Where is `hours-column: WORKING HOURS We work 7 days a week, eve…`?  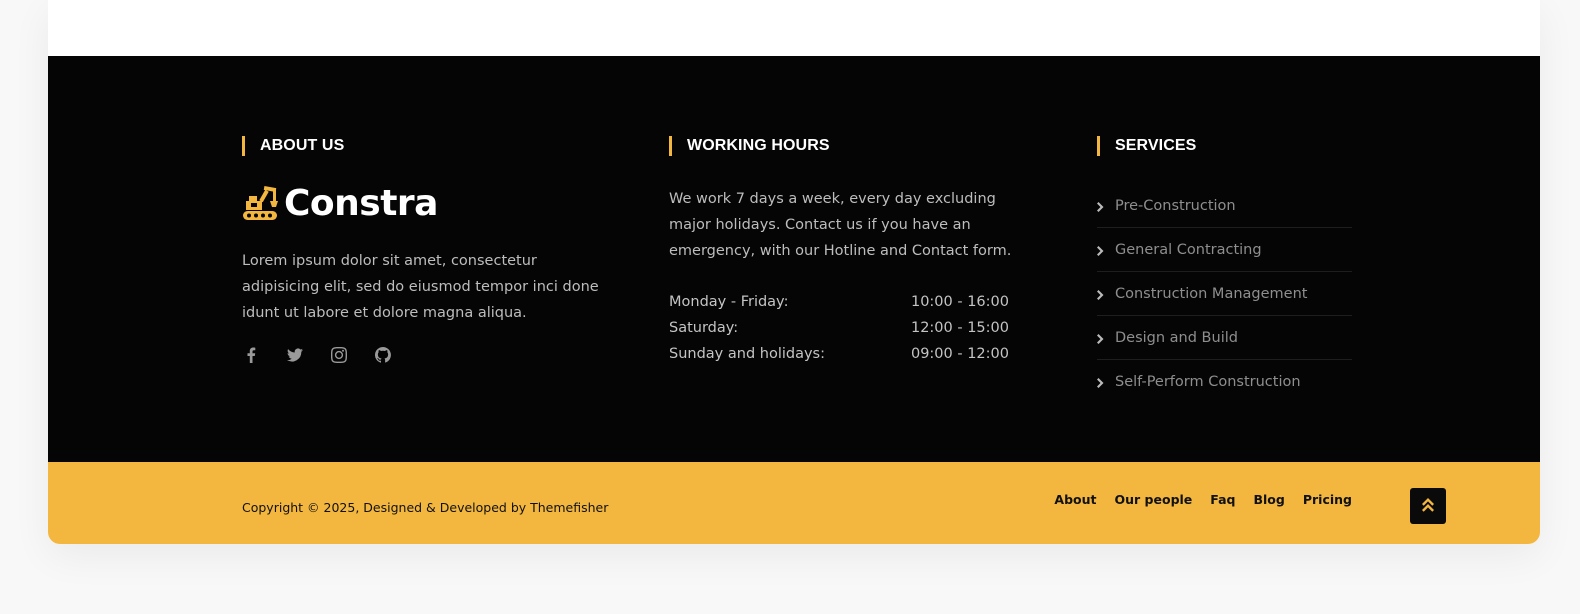 hours-column: WORKING HOURS We work 7 days a week, eve… is located at coordinates (844, 249).